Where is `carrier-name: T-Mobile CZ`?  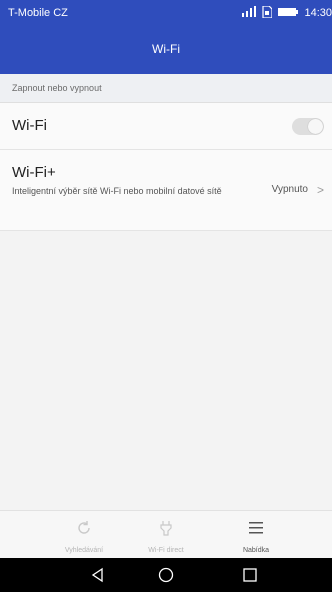 carrier-name: T-Mobile CZ is located at coordinates (38, 13).